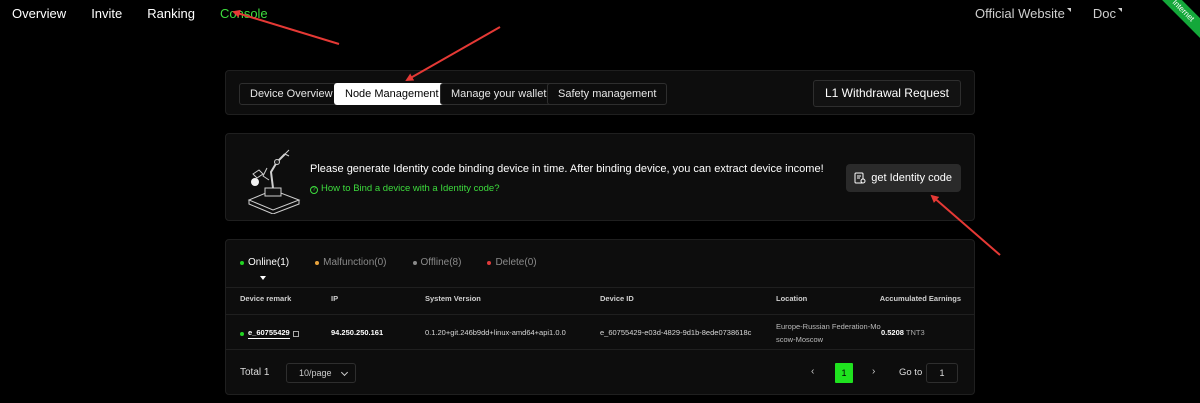 This screenshot has width=1200, height=403. I want to click on nav-invite: Invite, so click(106, 13).